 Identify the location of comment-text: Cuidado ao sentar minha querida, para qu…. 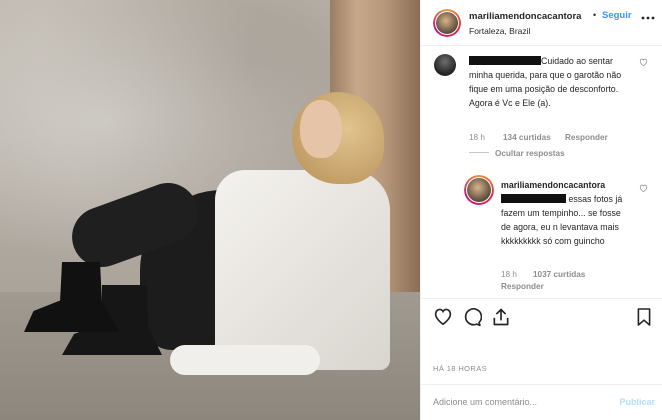
(553, 82).